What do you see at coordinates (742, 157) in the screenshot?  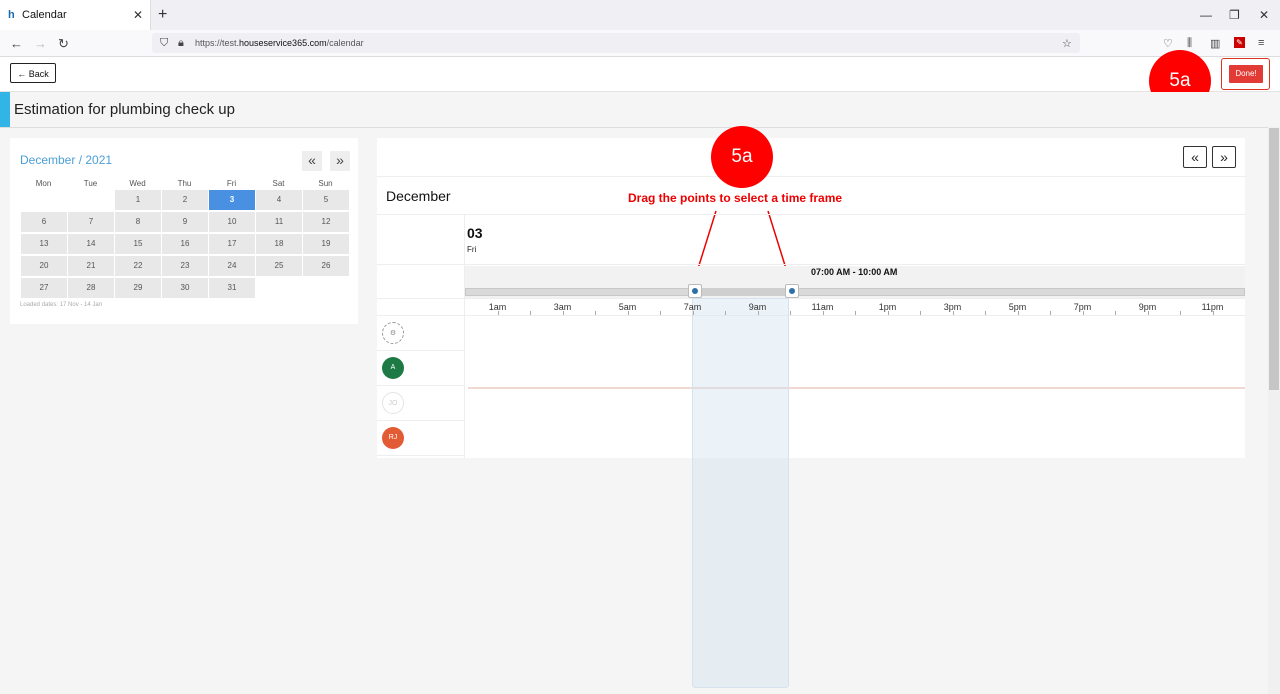 I see `step-marker-mid: 5a` at bounding box center [742, 157].